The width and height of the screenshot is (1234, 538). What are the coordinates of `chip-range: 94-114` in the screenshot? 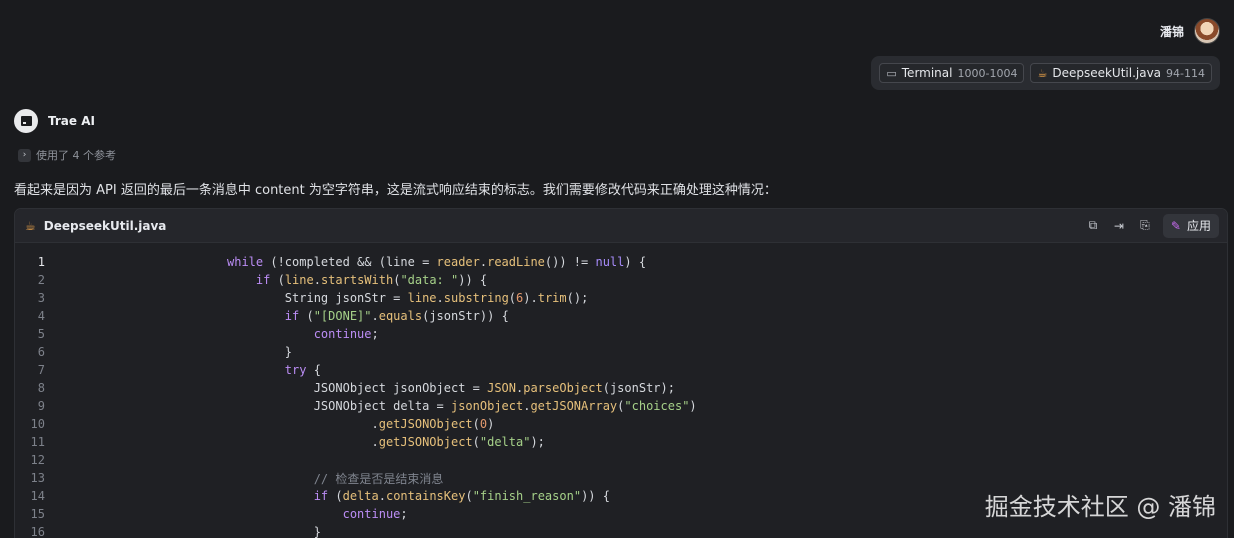 It's located at (1185, 73).